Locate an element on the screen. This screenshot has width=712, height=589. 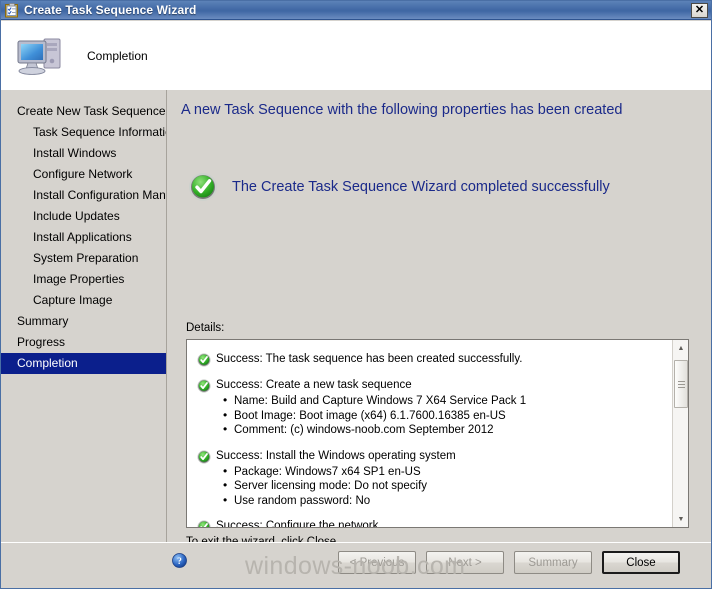
detail-group-heading: Success: Create a new task sequence is located at coordinates (431, 385).